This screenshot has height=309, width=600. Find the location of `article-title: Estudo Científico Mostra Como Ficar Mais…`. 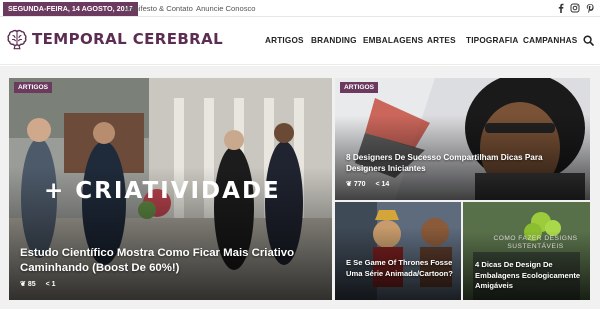

article-title: Estudo Científico Mostra Como Ficar Mais… is located at coordinates (170, 261).